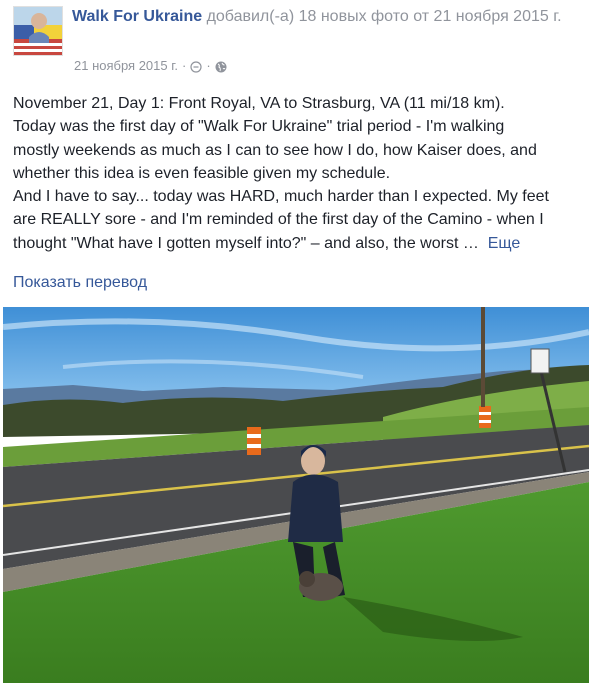  I want to click on page-avatar, so click(38, 31).